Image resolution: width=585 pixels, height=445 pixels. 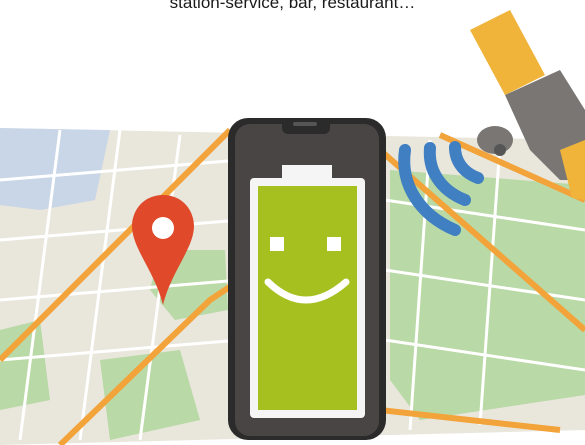 I want to click on smiling-battery-icon, so click(x=307, y=291).